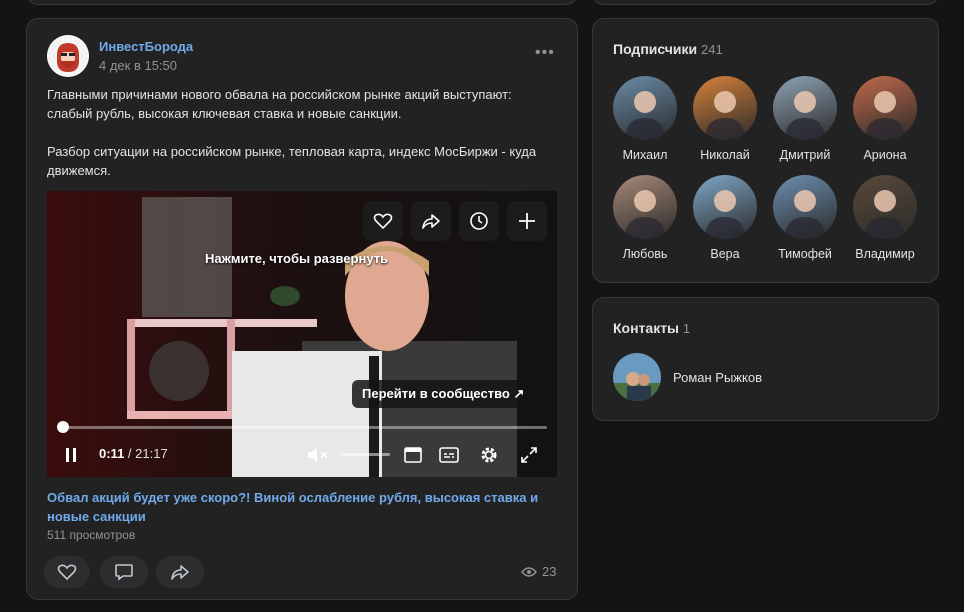  I want to click on author-name: ИнвестБорода, so click(146, 46).